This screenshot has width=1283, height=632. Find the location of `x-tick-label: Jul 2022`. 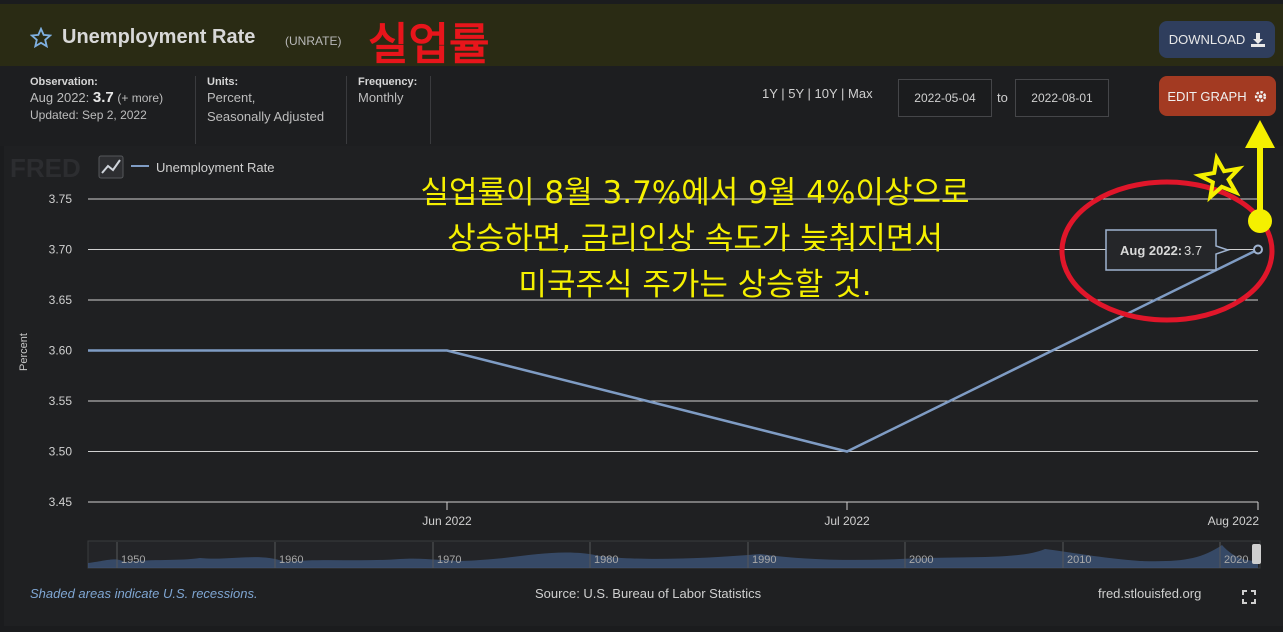

x-tick-label: Jul 2022 is located at coordinates (847, 521).